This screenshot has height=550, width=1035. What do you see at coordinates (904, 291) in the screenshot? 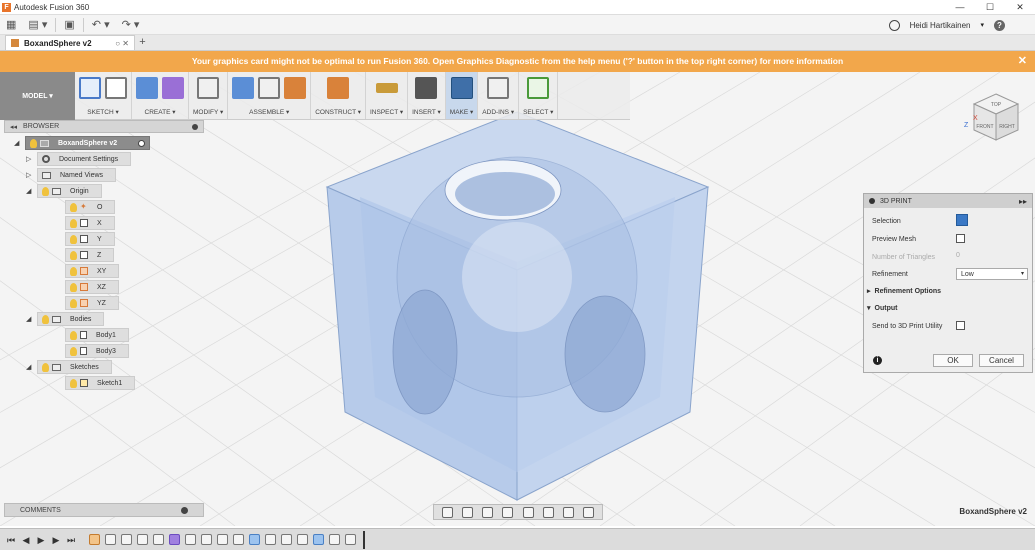
I see `refinement-options-section: ▸ Refinement Options` at bounding box center [904, 291].